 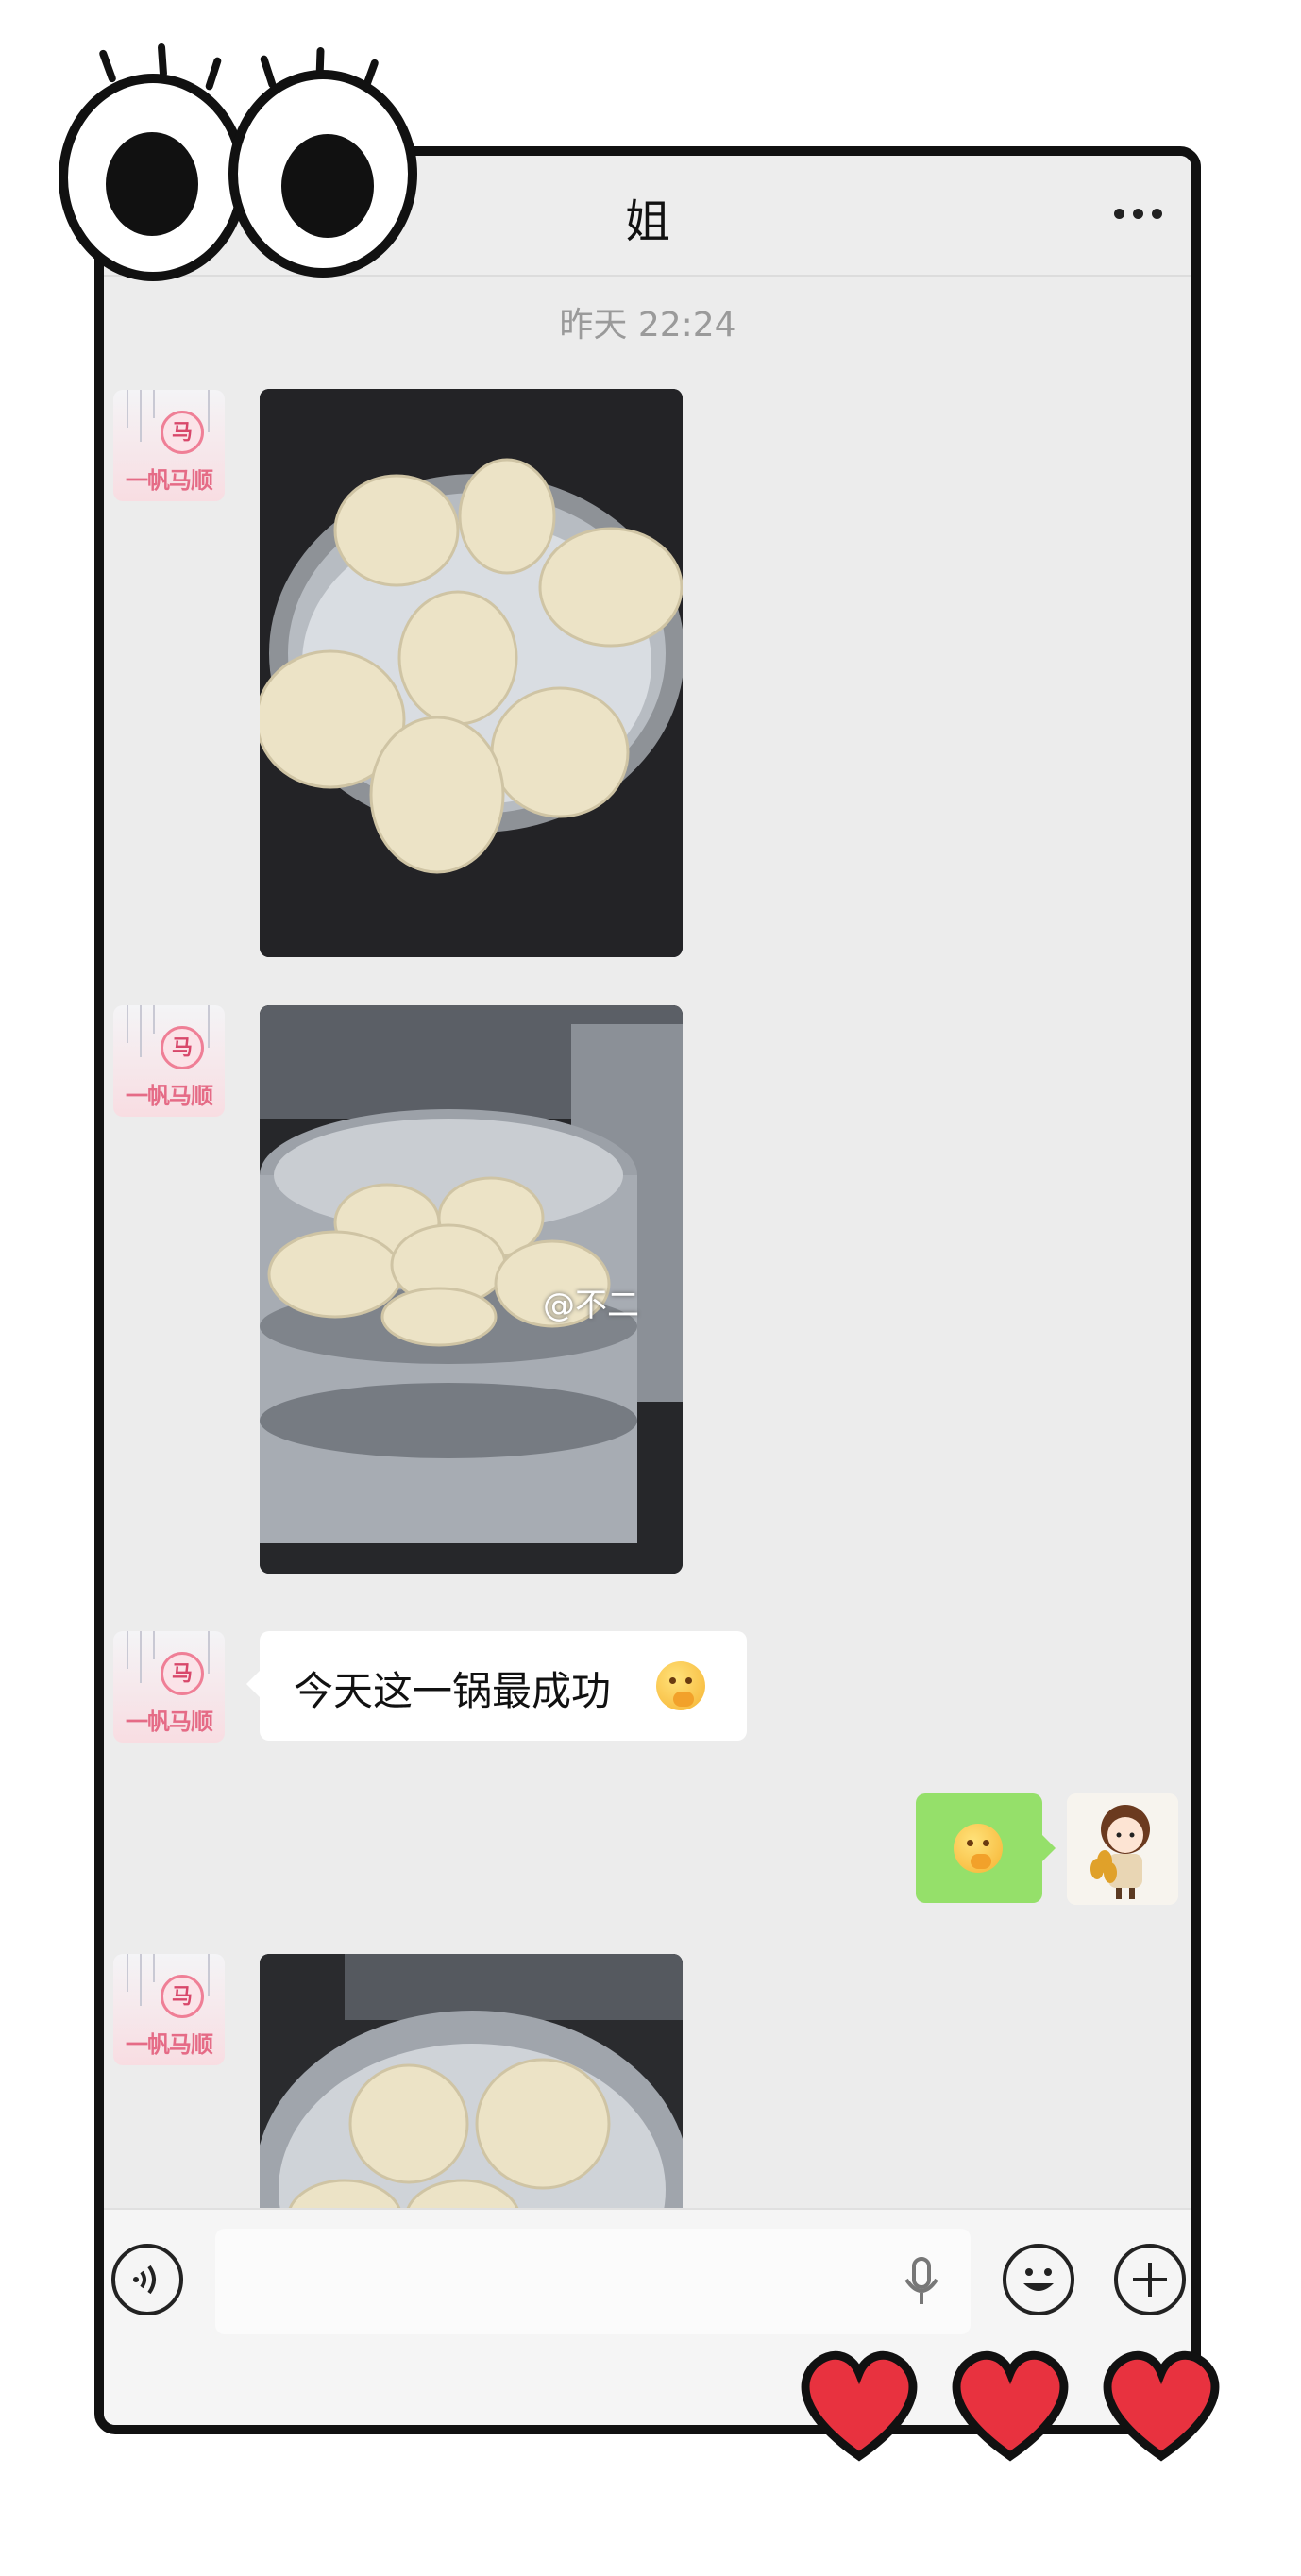 I want to click on message-timestamp: 昨天 22:24, so click(x=647, y=325).